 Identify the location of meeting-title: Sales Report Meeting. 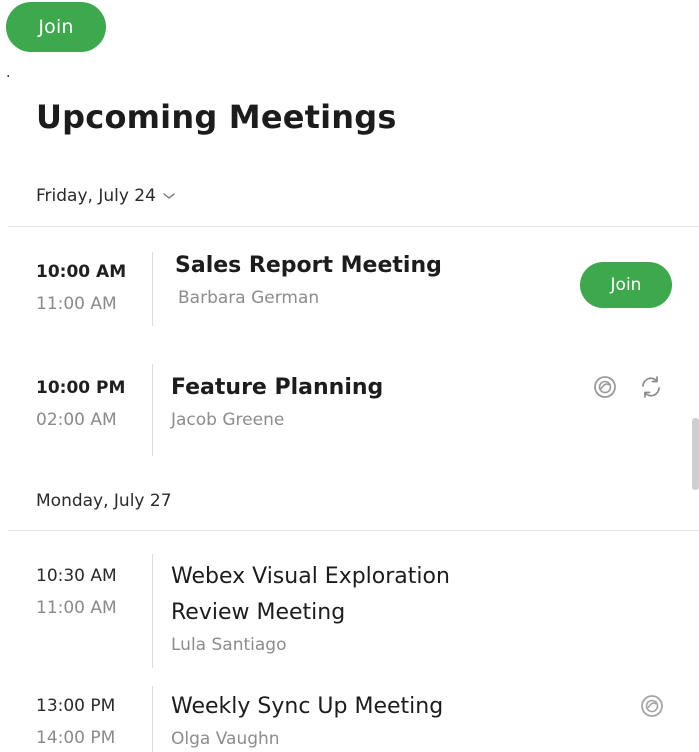
(308, 265).